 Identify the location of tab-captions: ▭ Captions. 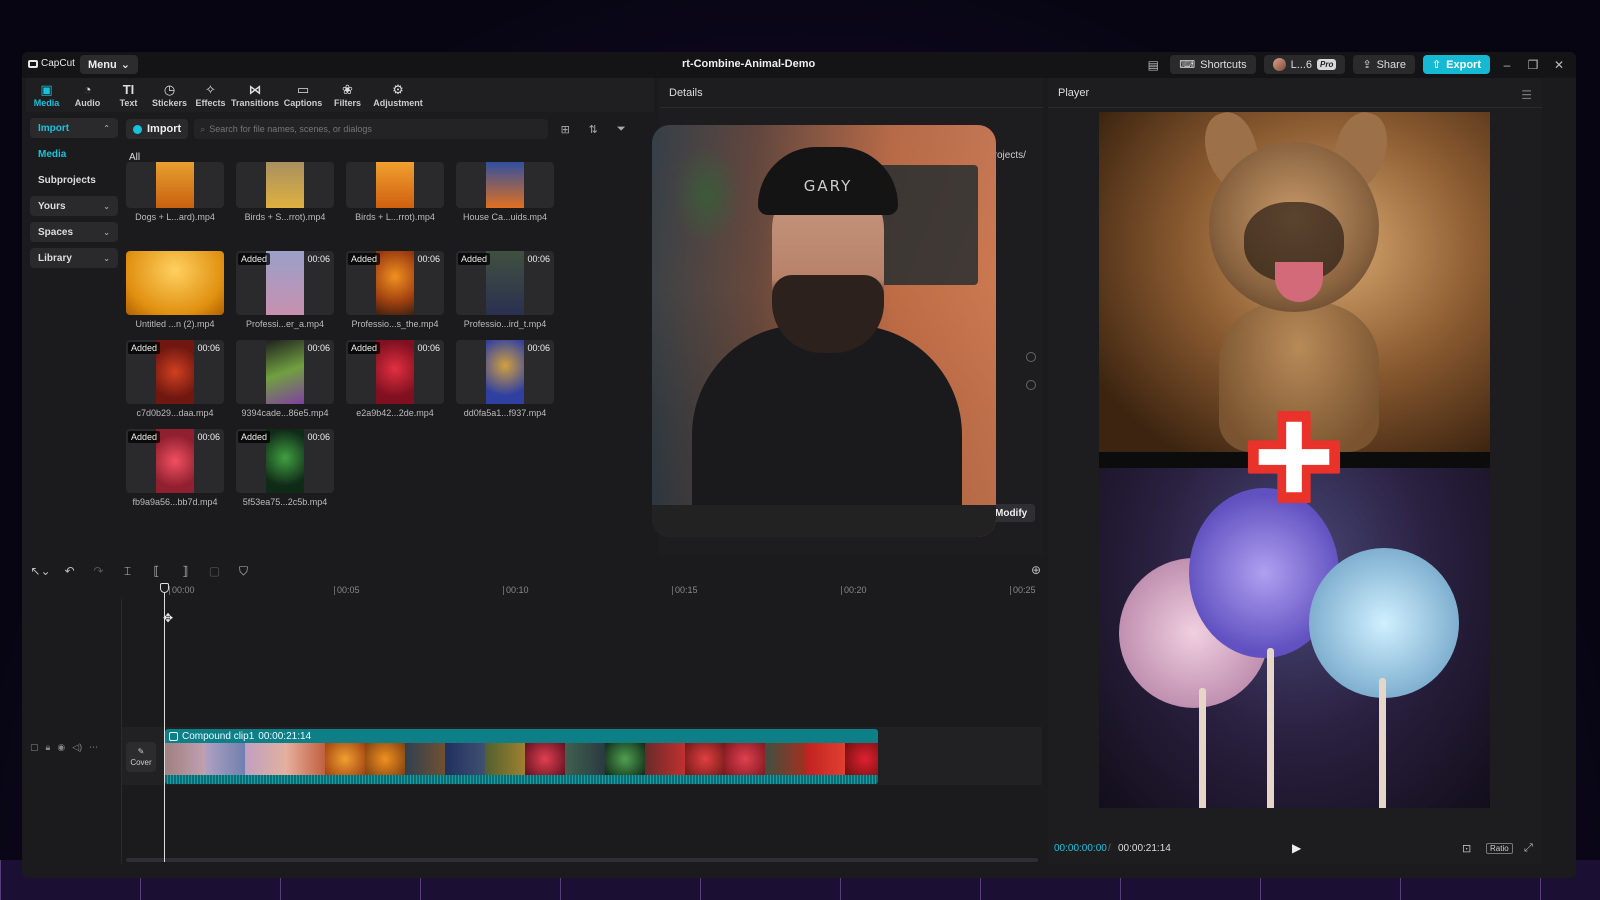
(303, 95).